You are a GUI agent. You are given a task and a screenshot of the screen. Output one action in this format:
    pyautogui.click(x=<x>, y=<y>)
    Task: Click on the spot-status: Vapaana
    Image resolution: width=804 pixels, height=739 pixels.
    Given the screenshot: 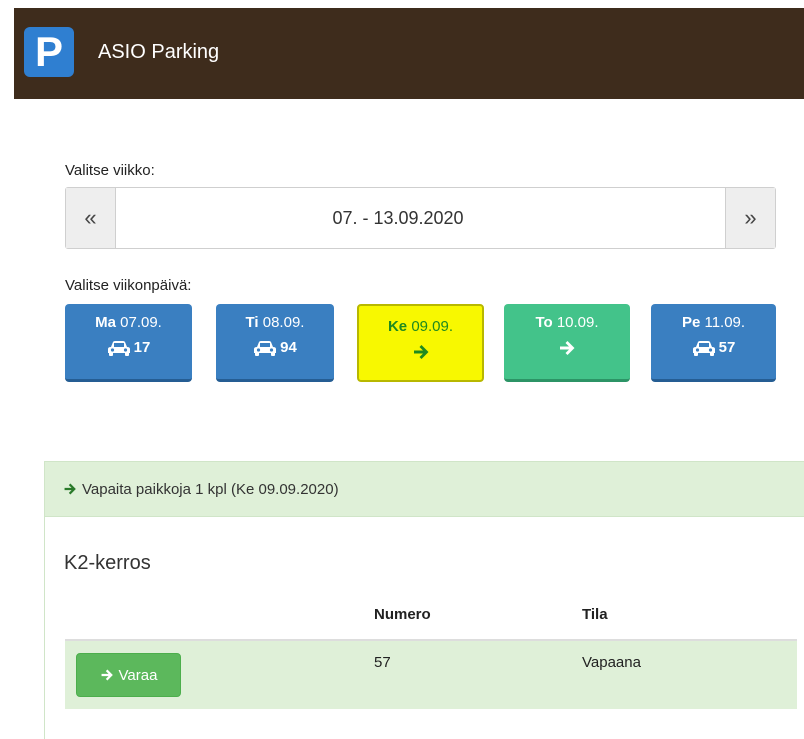 What is the action you would take?
    pyautogui.click(x=611, y=662)
    